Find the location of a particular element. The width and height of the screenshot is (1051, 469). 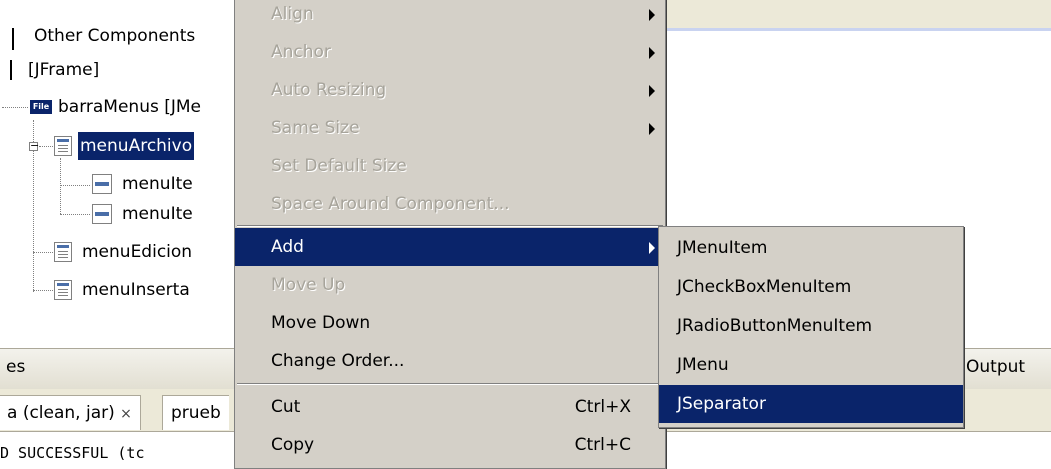

menu-item-label: Add is located at coordinates (287, 247).